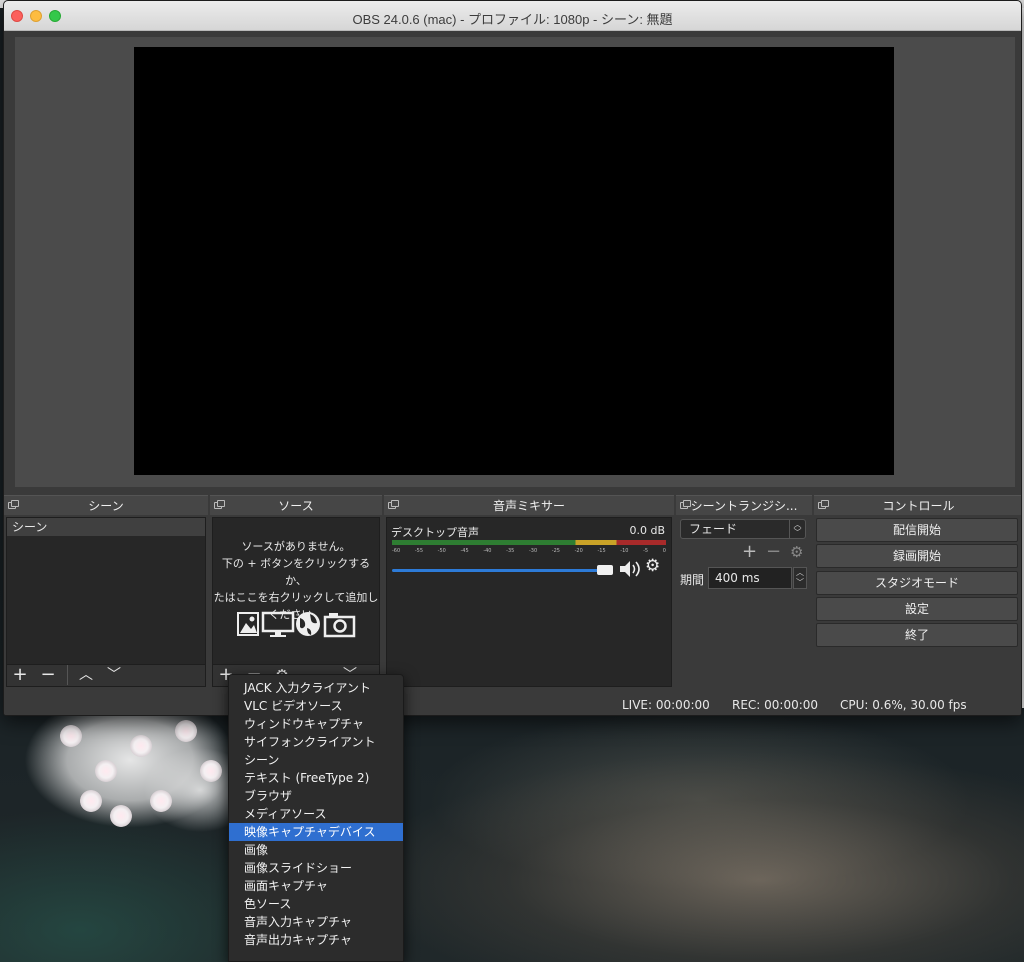 This screenshot has width=1024, height=962. I want to click on menu-item: 画面キャプチャ, so click(316, 886).